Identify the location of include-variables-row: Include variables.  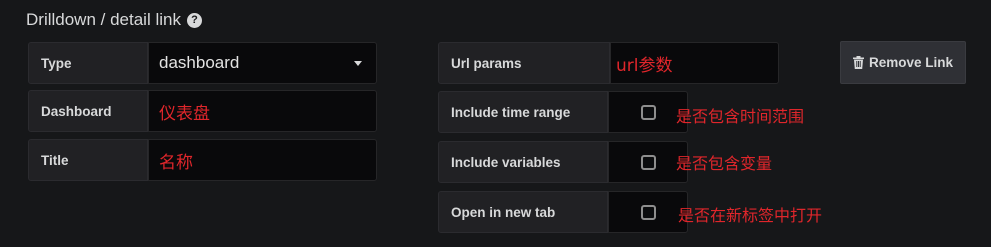
(563, 162).